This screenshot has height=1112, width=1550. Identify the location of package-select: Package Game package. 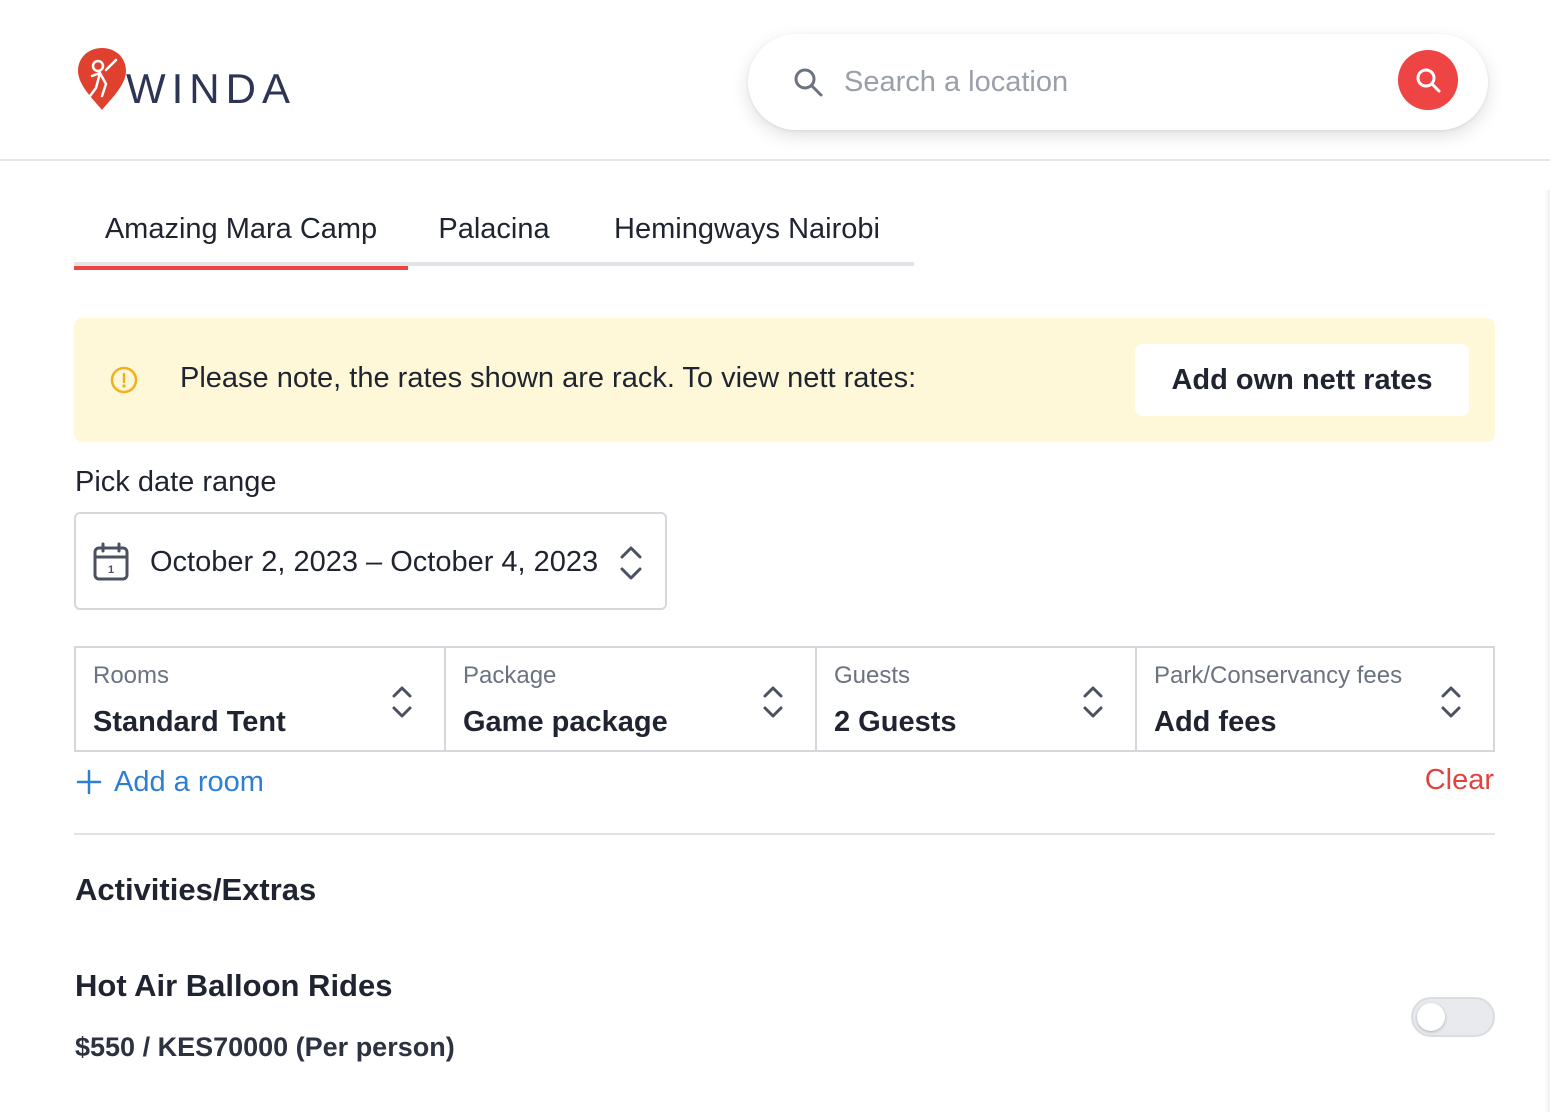
(629, 699).